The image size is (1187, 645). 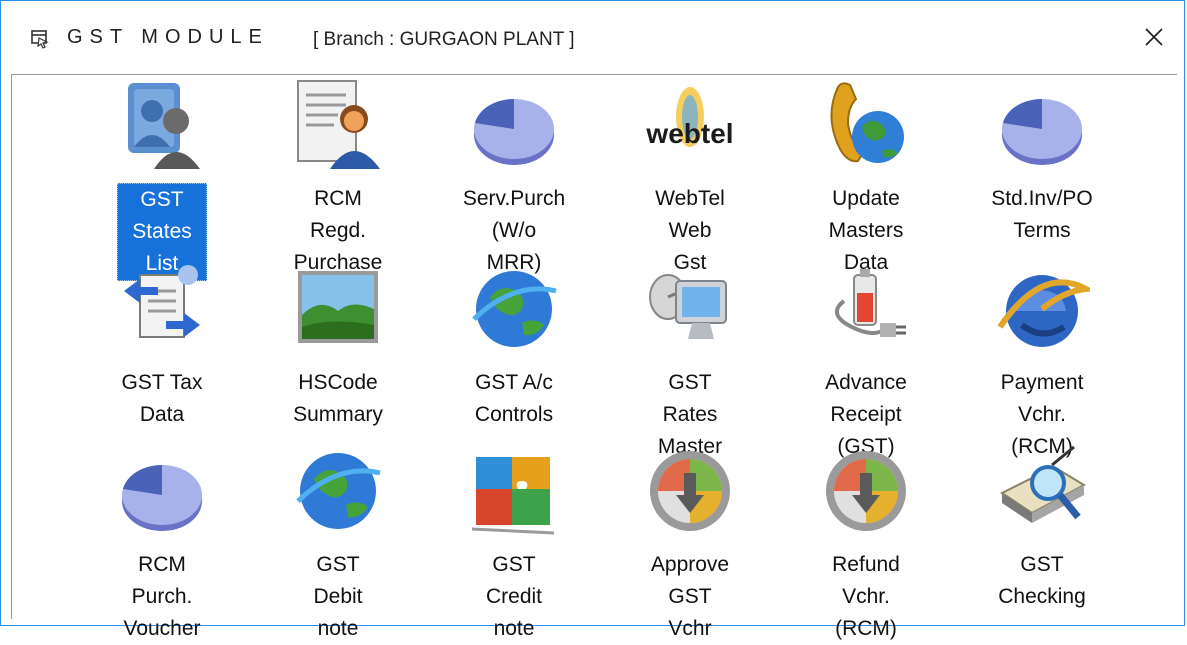 I want to click on computer-satellite-icon, so click(x=688, y=306).